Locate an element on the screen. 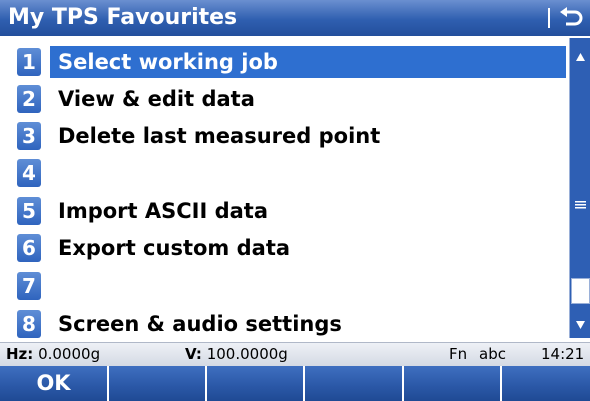 The image size is (590, 401). scroll-up-button is located at coordinates (580, 57).